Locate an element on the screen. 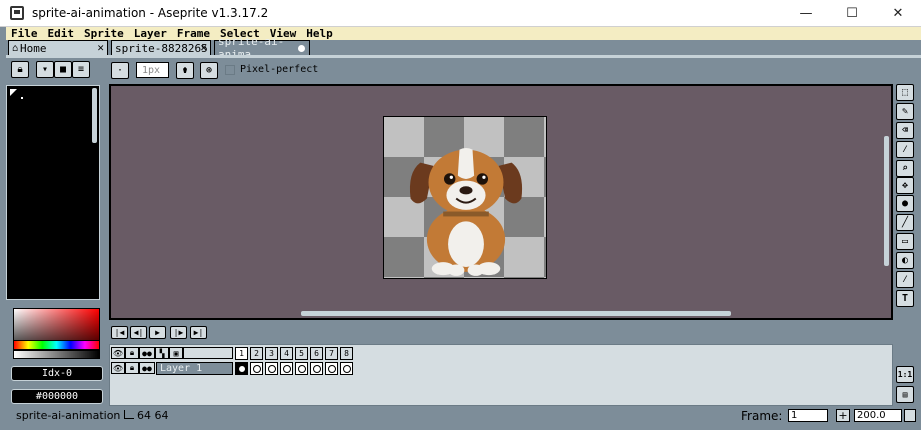 The height and width of the screenshot is (430, 921). status-sprite-size: 64 64 is located at coordinates (153, 415).